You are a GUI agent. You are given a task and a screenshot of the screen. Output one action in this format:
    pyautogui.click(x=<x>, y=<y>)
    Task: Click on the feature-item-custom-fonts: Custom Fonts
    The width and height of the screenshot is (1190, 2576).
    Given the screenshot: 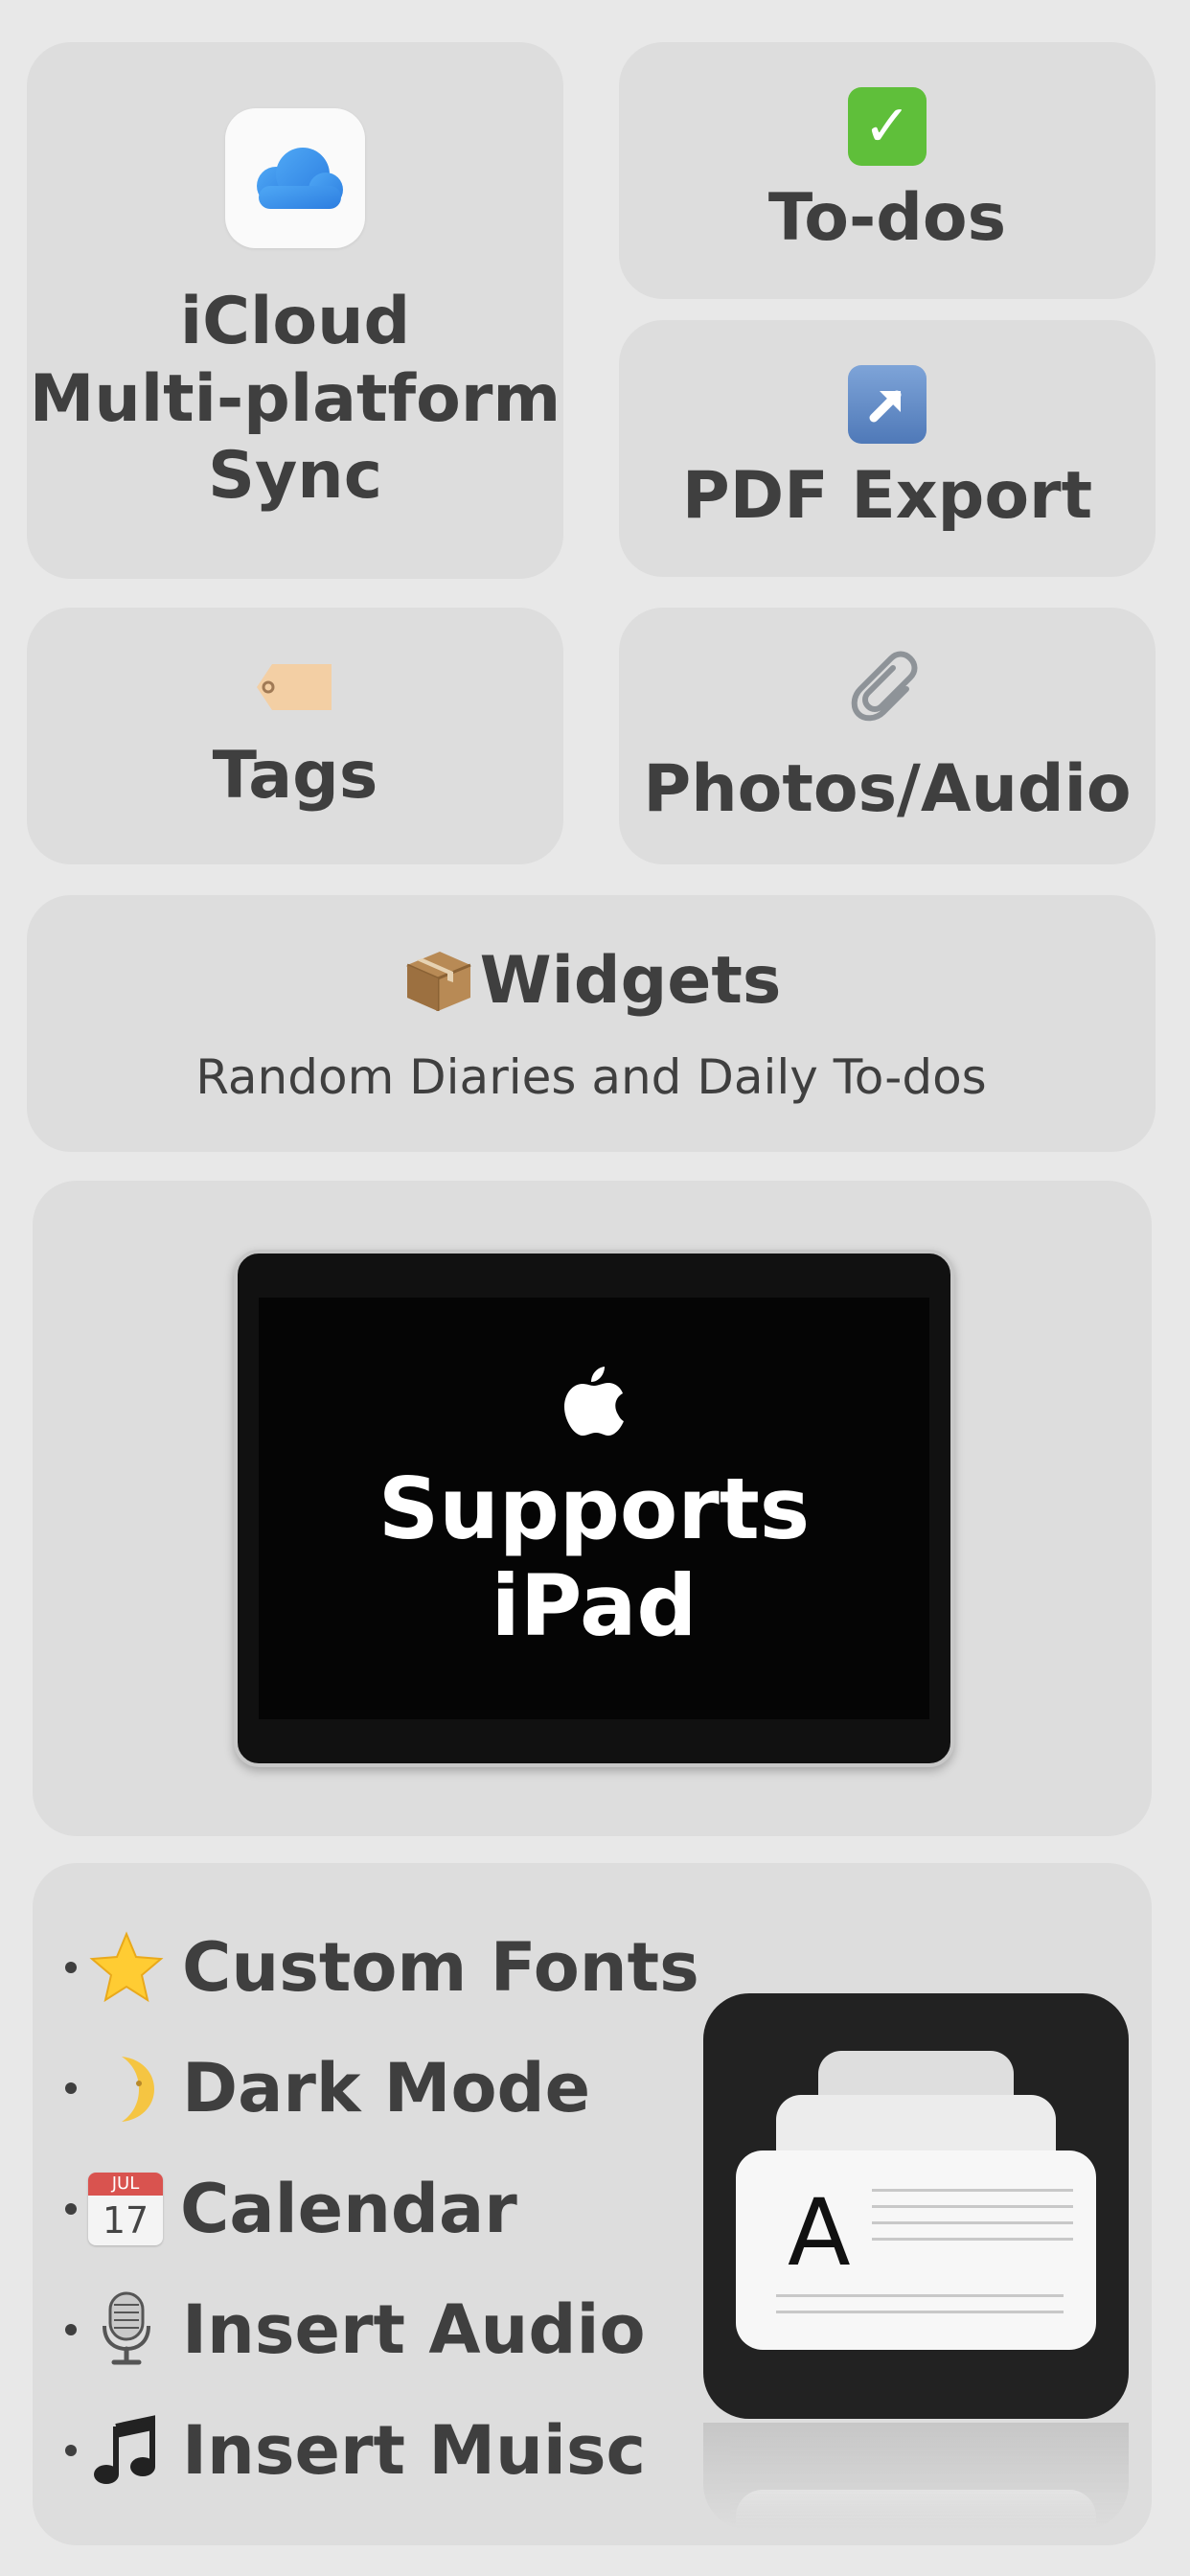 What is the action you would take?
    pyautogui.click(x=382, y=1967)
    